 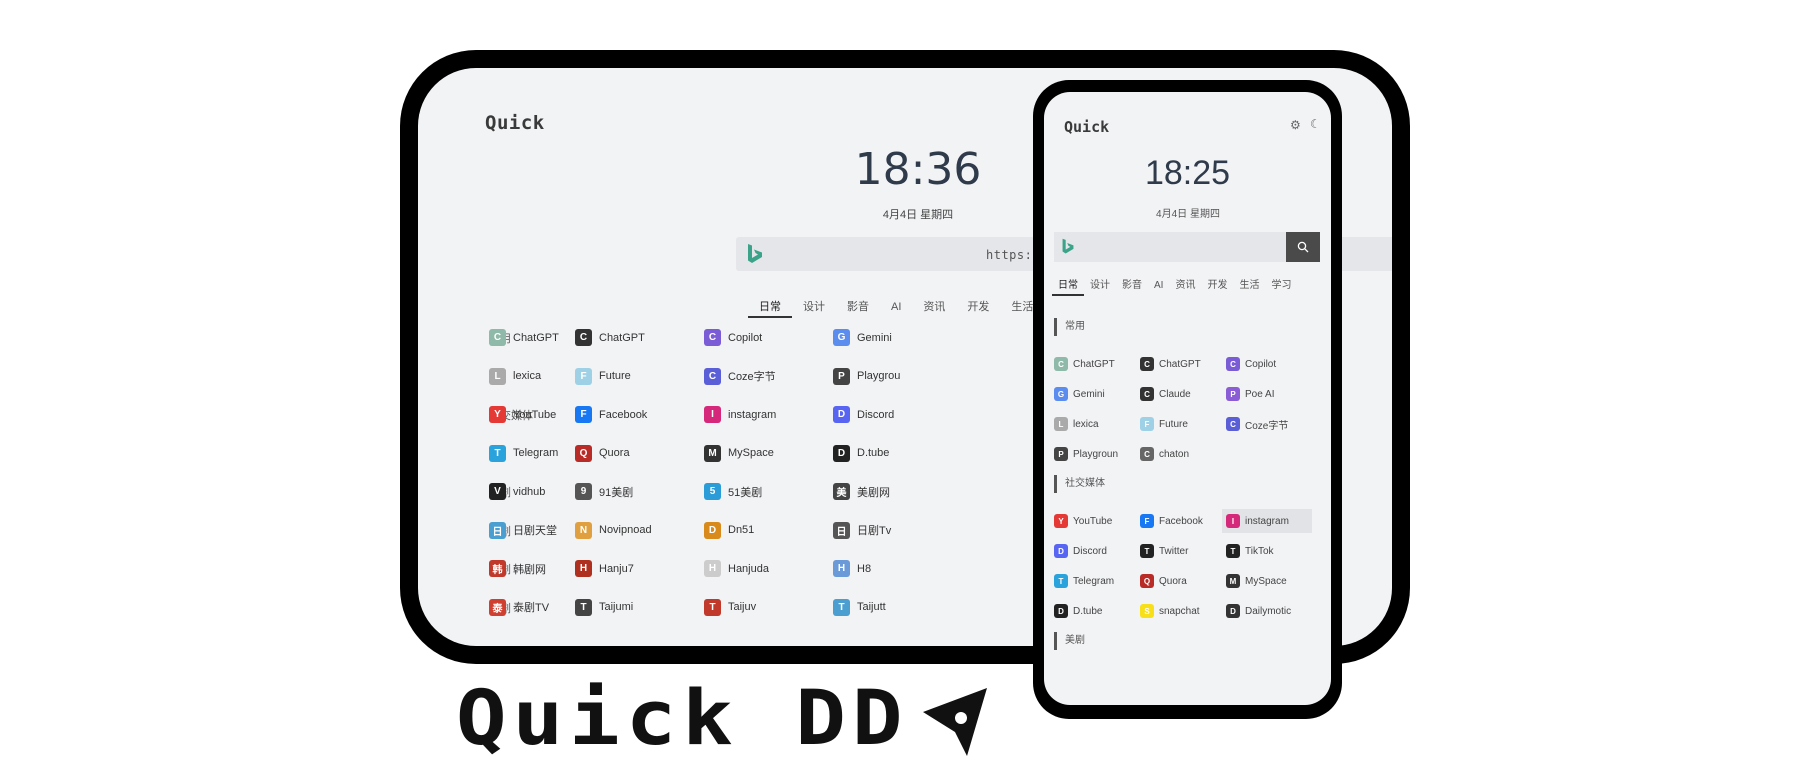 What do you see at coordinates (1295, 125) in the screenshot?
I see `gear-icon: ⚙` at bounding box center [1295, 125].